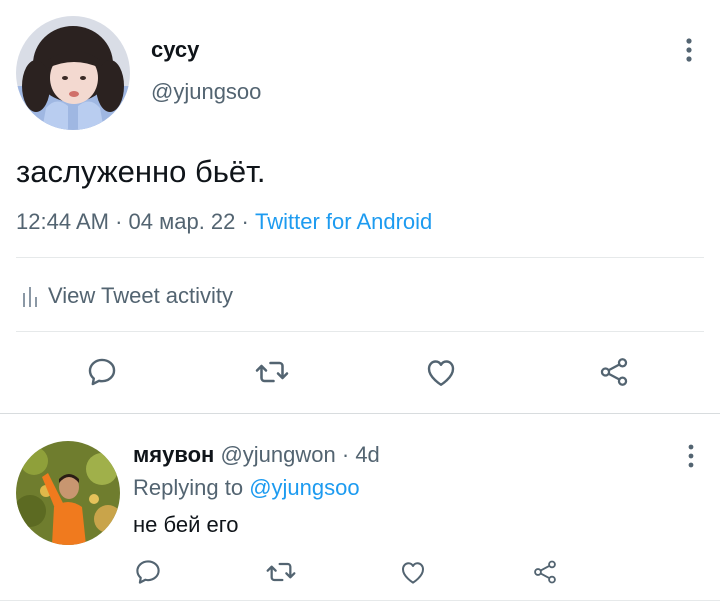 The image size is (720, 604). I want to click on reply-reply-button, so click(148, 572).